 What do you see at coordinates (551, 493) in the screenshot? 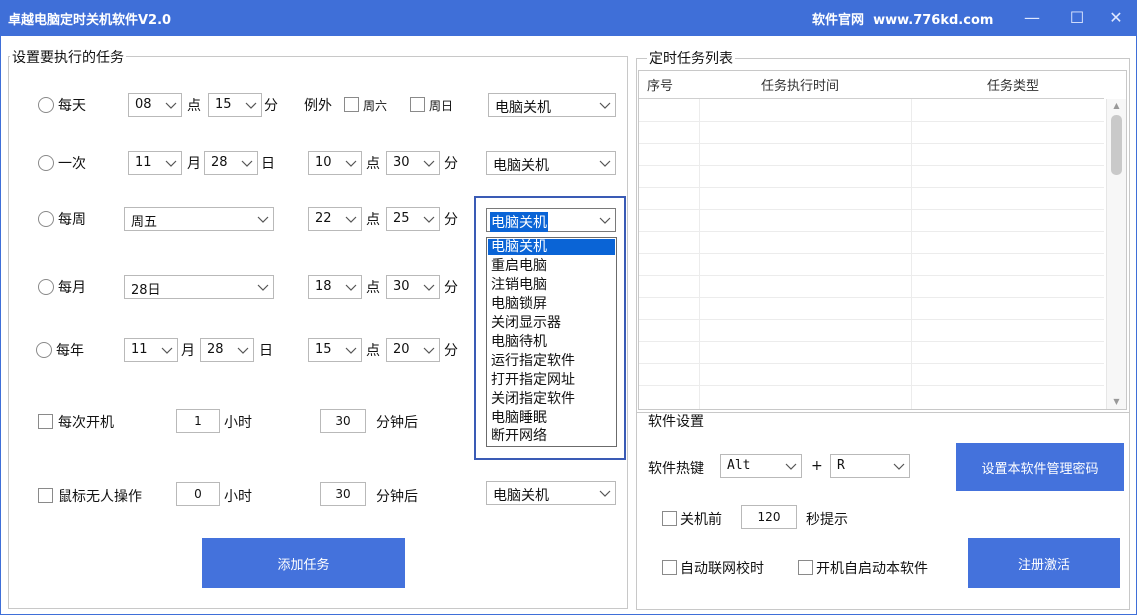
I see `idle-action-select: 电脑关机` at bounding box center [551, 493].